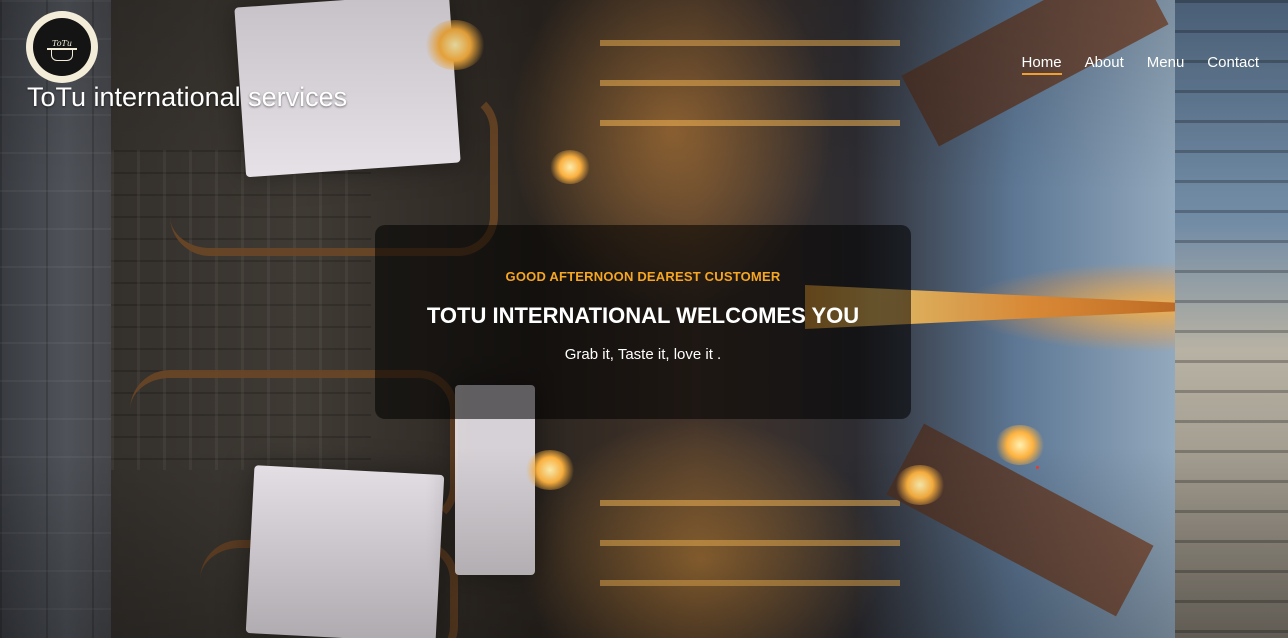  I want to click on nav-link-contact: Contact, so click(1233, 64).